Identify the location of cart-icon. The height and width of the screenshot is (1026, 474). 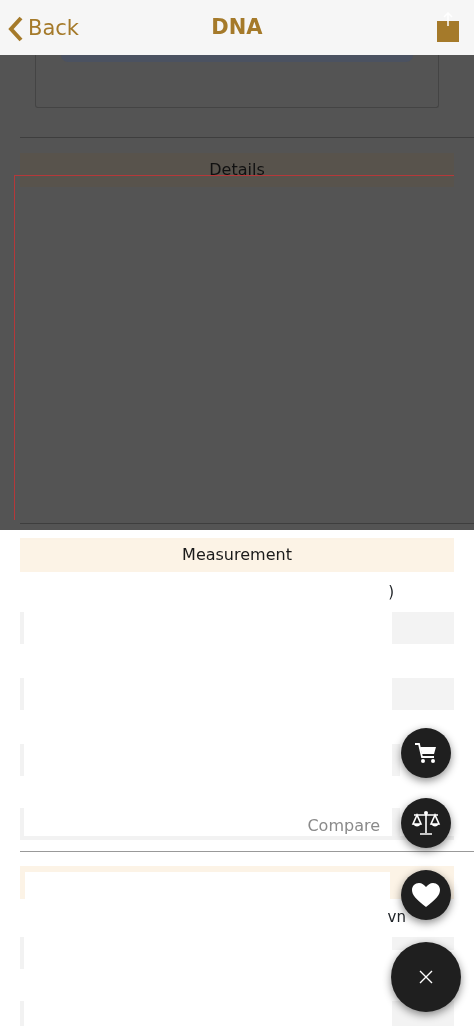
(426, 753).